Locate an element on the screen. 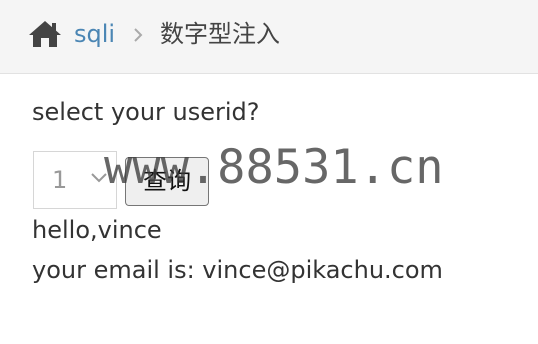 This screenshot has height=344, width=538. chevron-right-icon is located at coordinates (138, 35).